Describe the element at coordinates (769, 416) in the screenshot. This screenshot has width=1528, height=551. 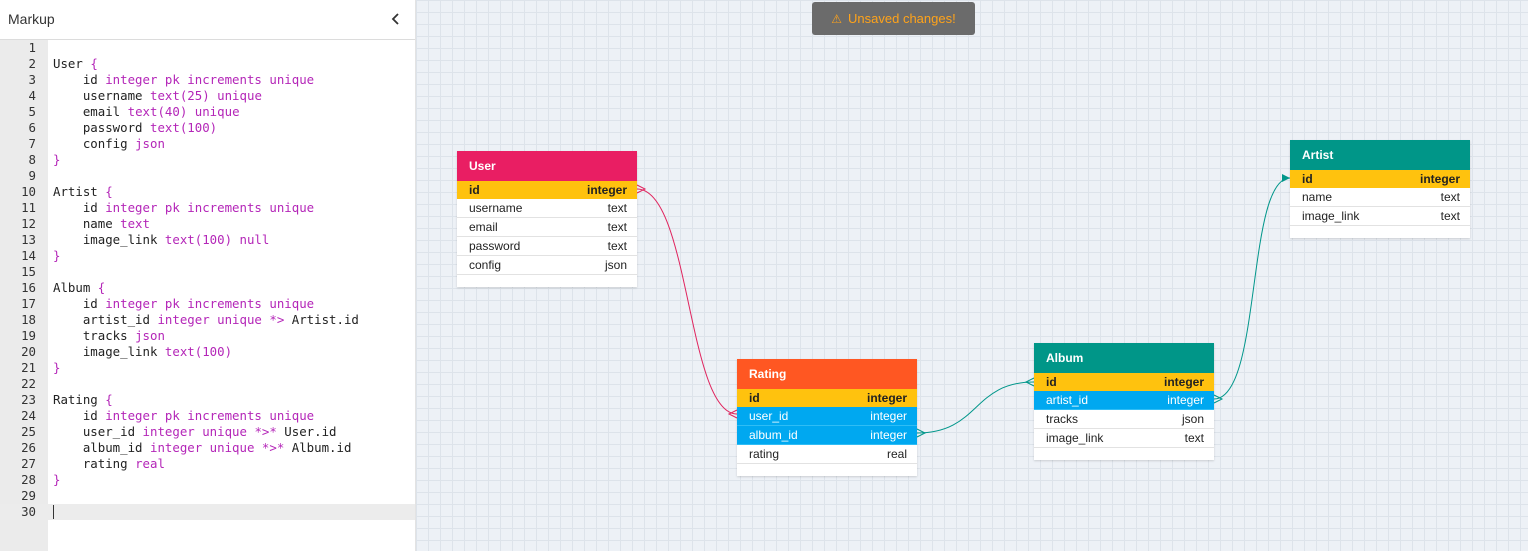
I see `column-name: user_id` at that location.